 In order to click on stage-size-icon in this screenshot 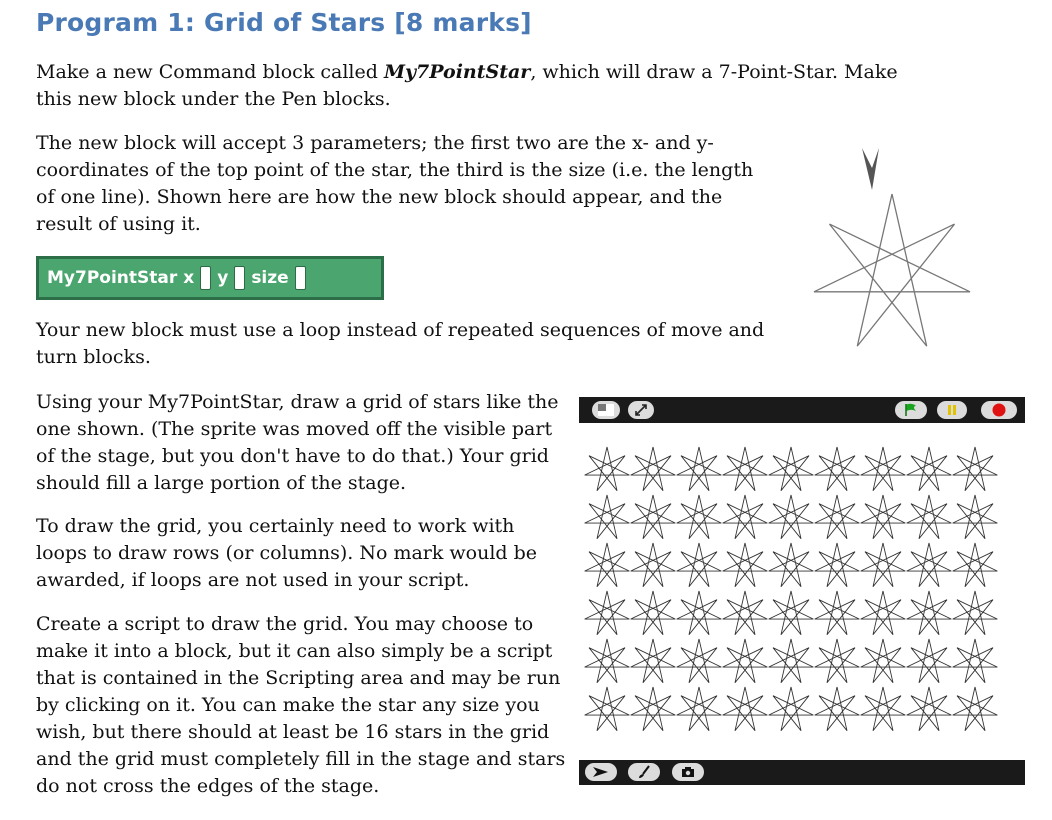, I will do `click(606, 410)`.